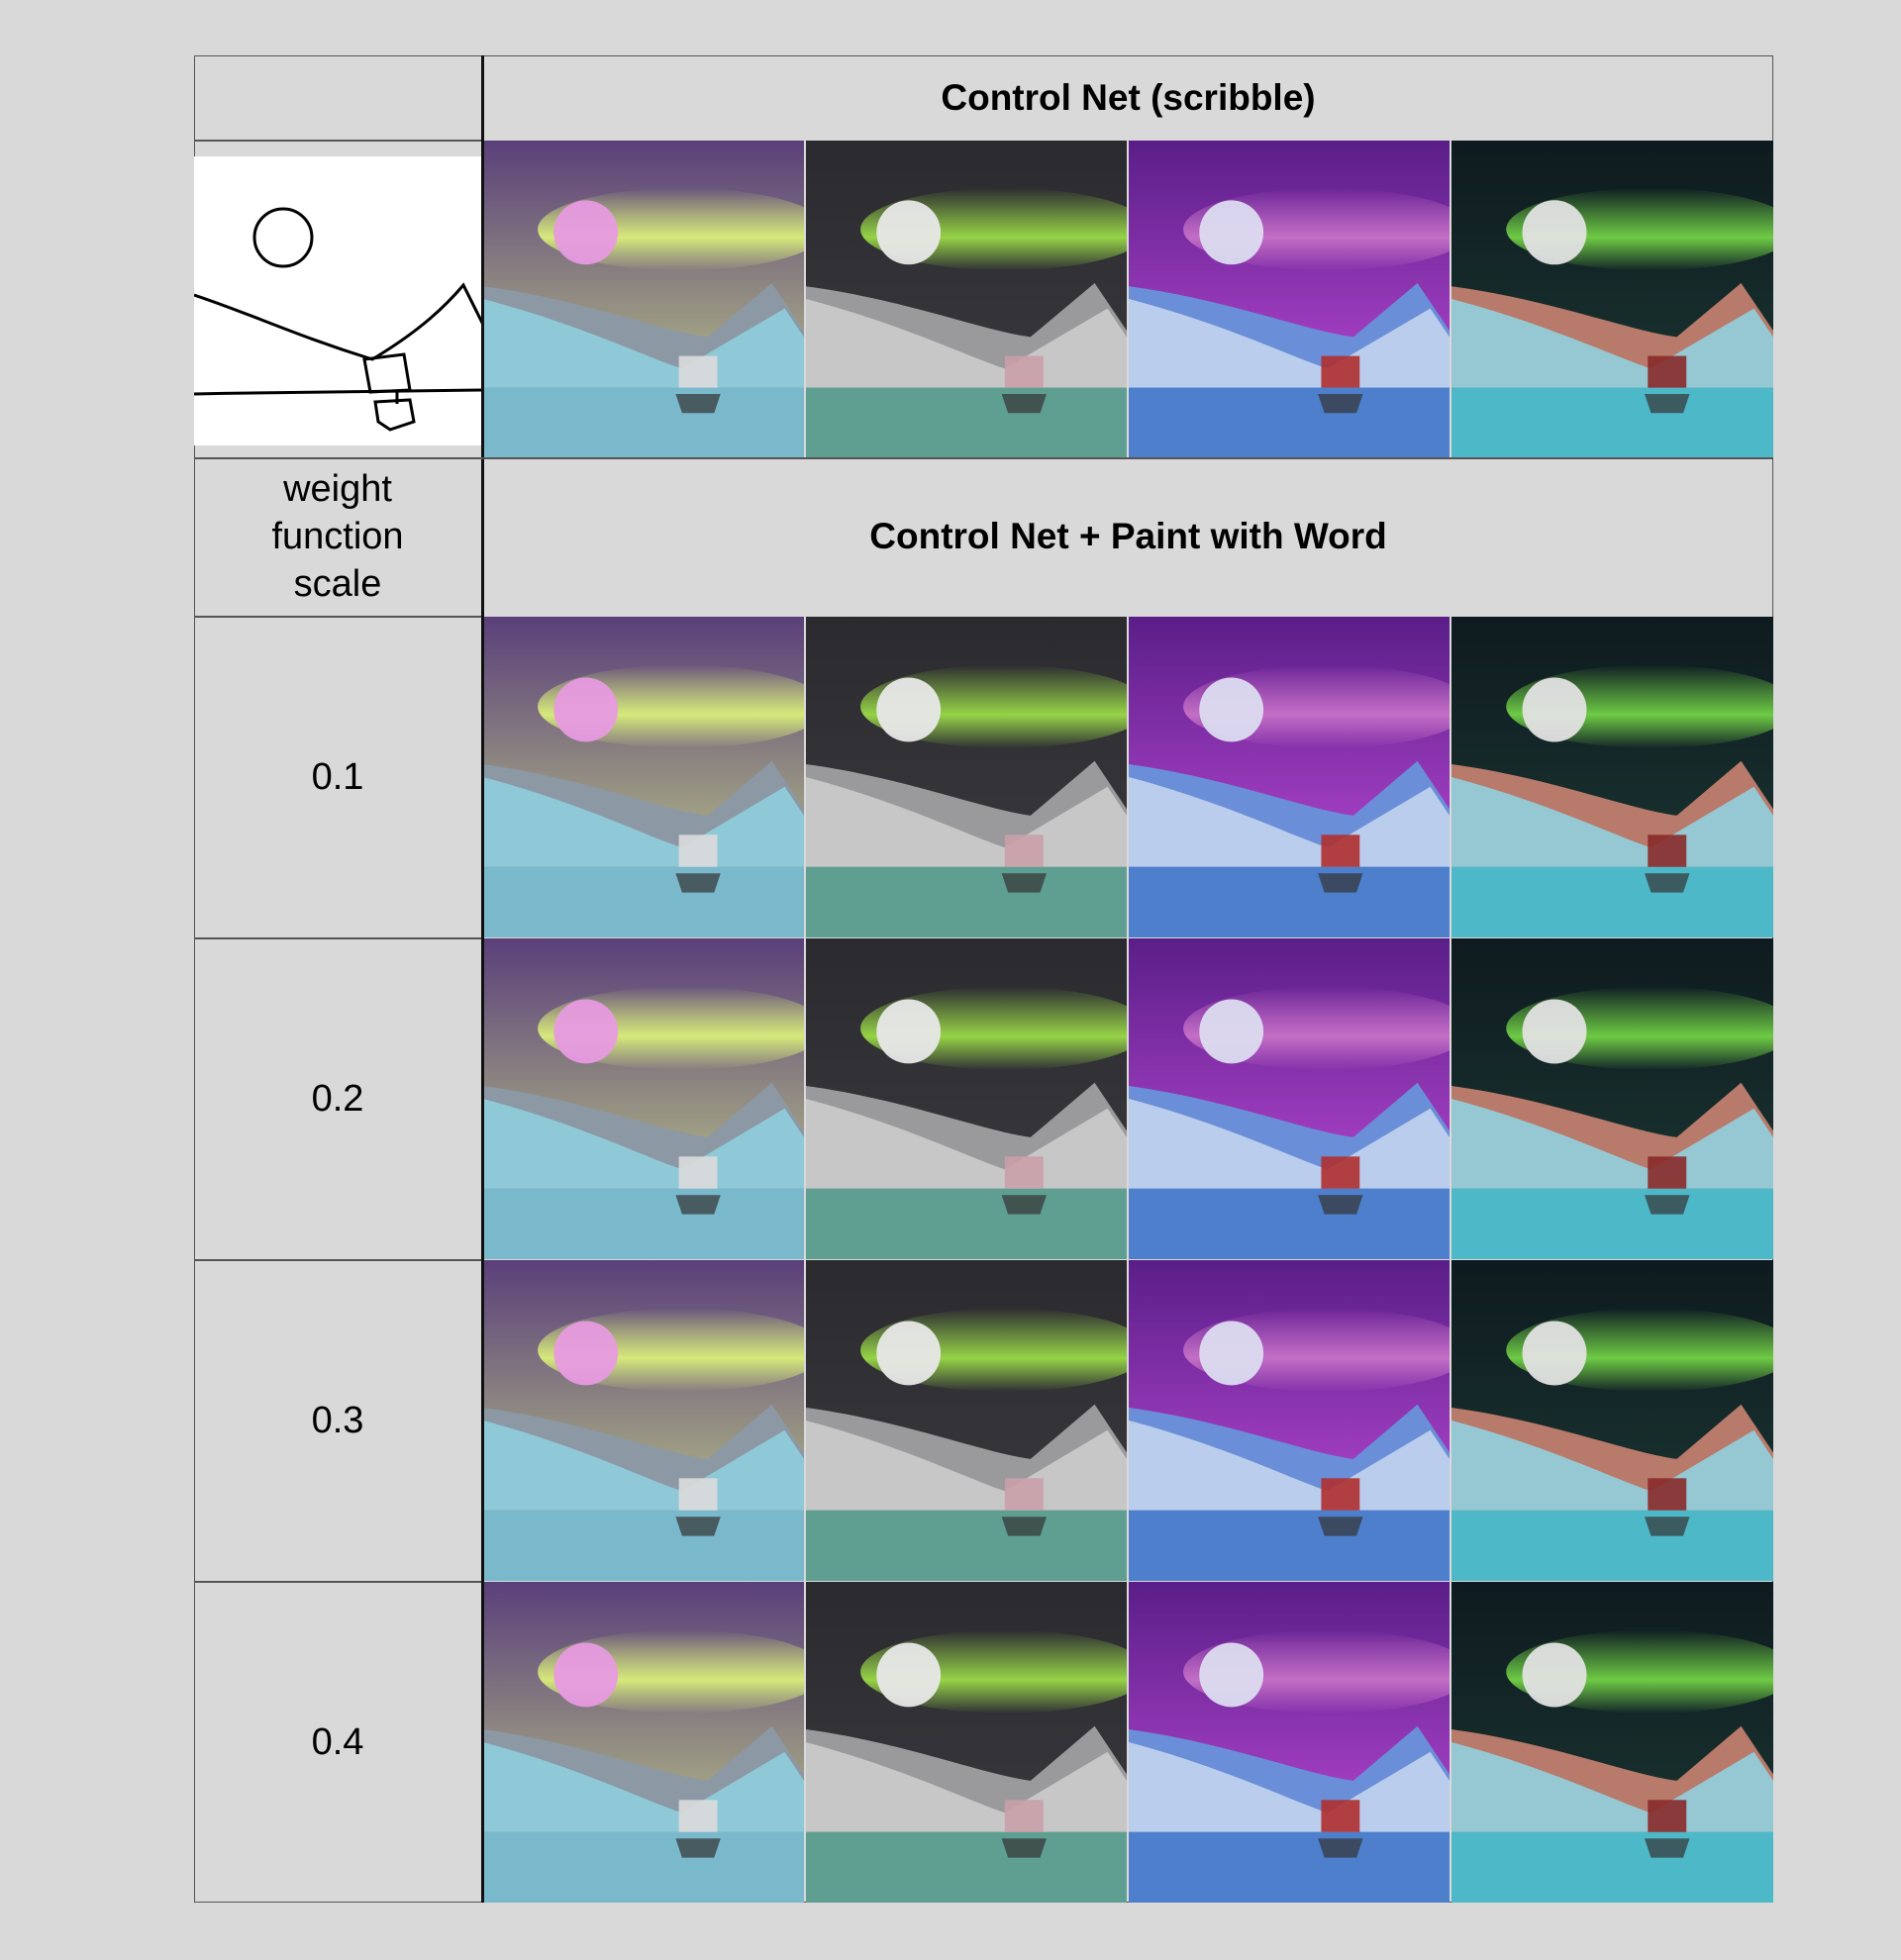  I want to click on scale-value-0-3: 0.3, so click(337, 1420).